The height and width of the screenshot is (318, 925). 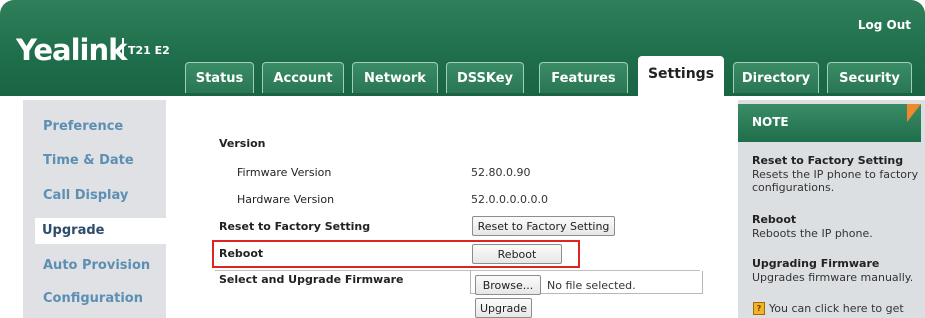 I want to click on tab-network: Network, so click(x=395, y=77).